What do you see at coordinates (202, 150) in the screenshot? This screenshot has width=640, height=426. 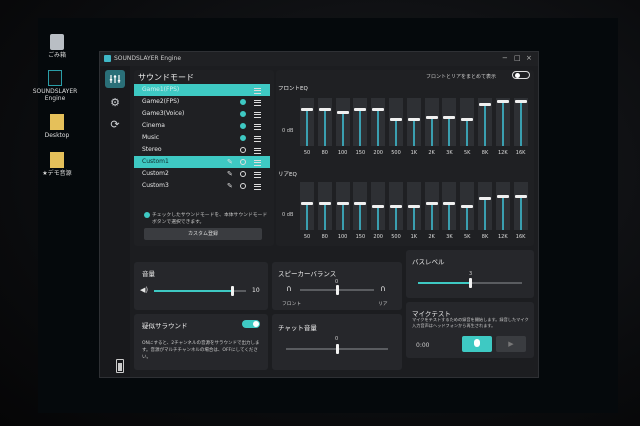 I see `sound-mode-item: Stereo` at bounding box center [202, 150].